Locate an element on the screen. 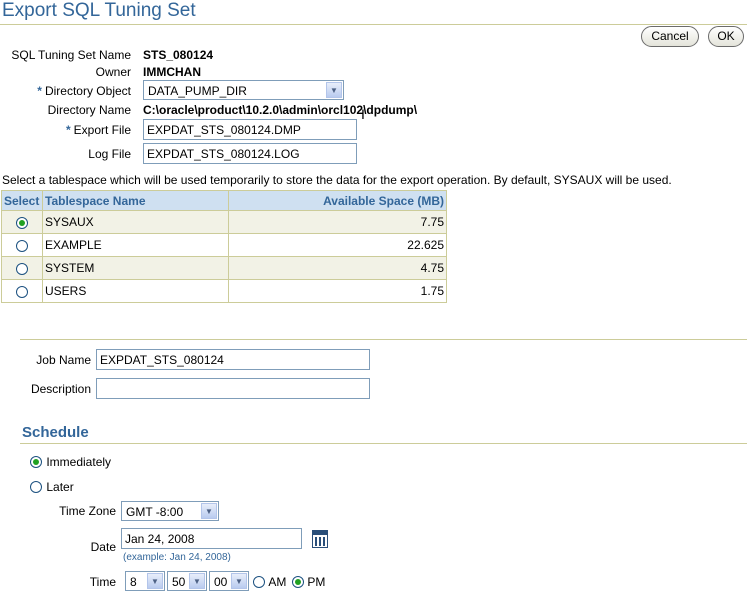 This screenshot has width=747, height=595. owner-label: Owner is located at coordinates (113, 72).